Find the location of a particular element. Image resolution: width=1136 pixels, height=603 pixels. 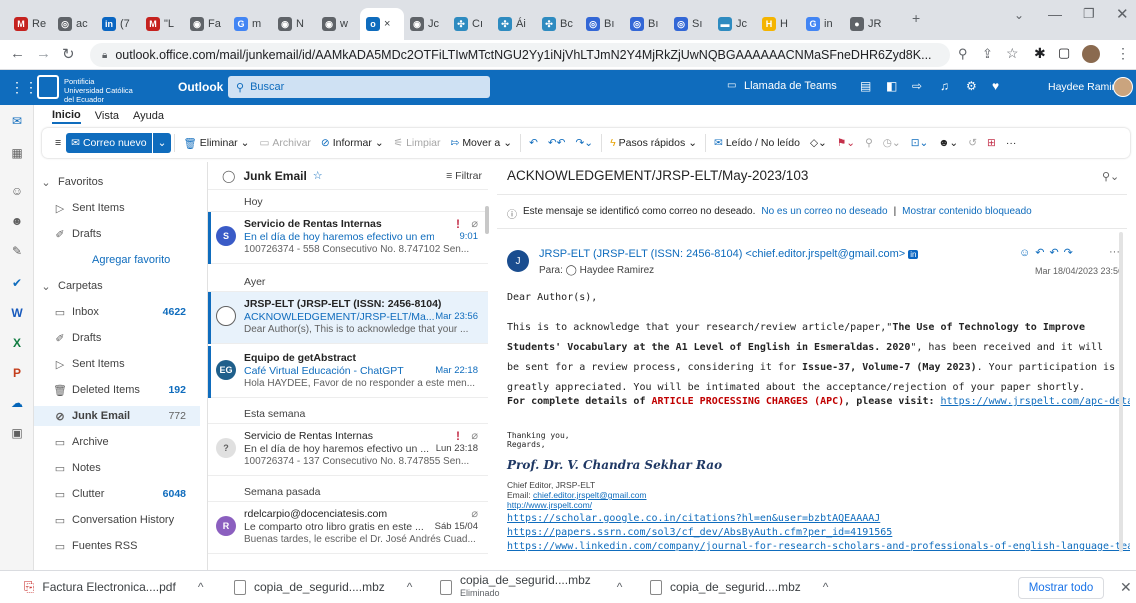

share-icon: ⇪ is located at coordinates (987, 54).